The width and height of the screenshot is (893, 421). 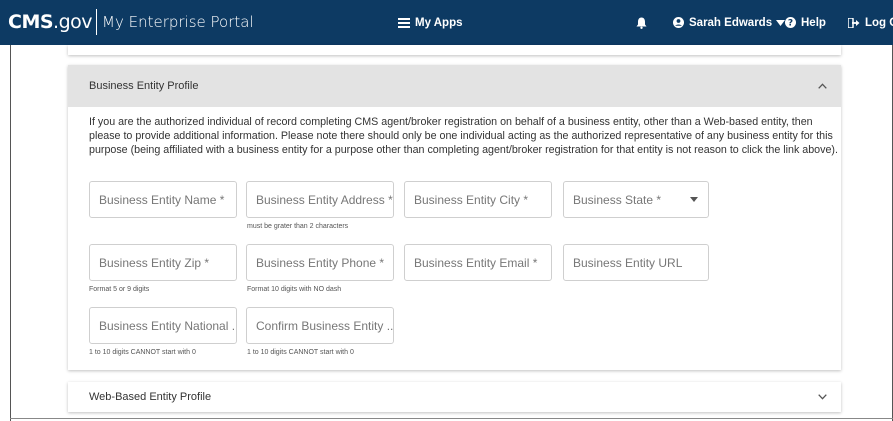 I want to click on section-title: Web-Based Entity Profile, so click(x=150, y=397).